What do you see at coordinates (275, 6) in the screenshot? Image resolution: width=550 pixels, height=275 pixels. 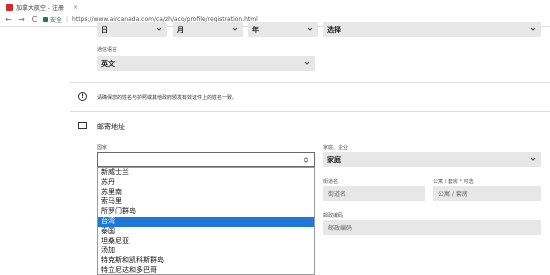 I see `browser-title-bar: 加拿大航空 - 注册 ×` at bounding box center [275, 6].